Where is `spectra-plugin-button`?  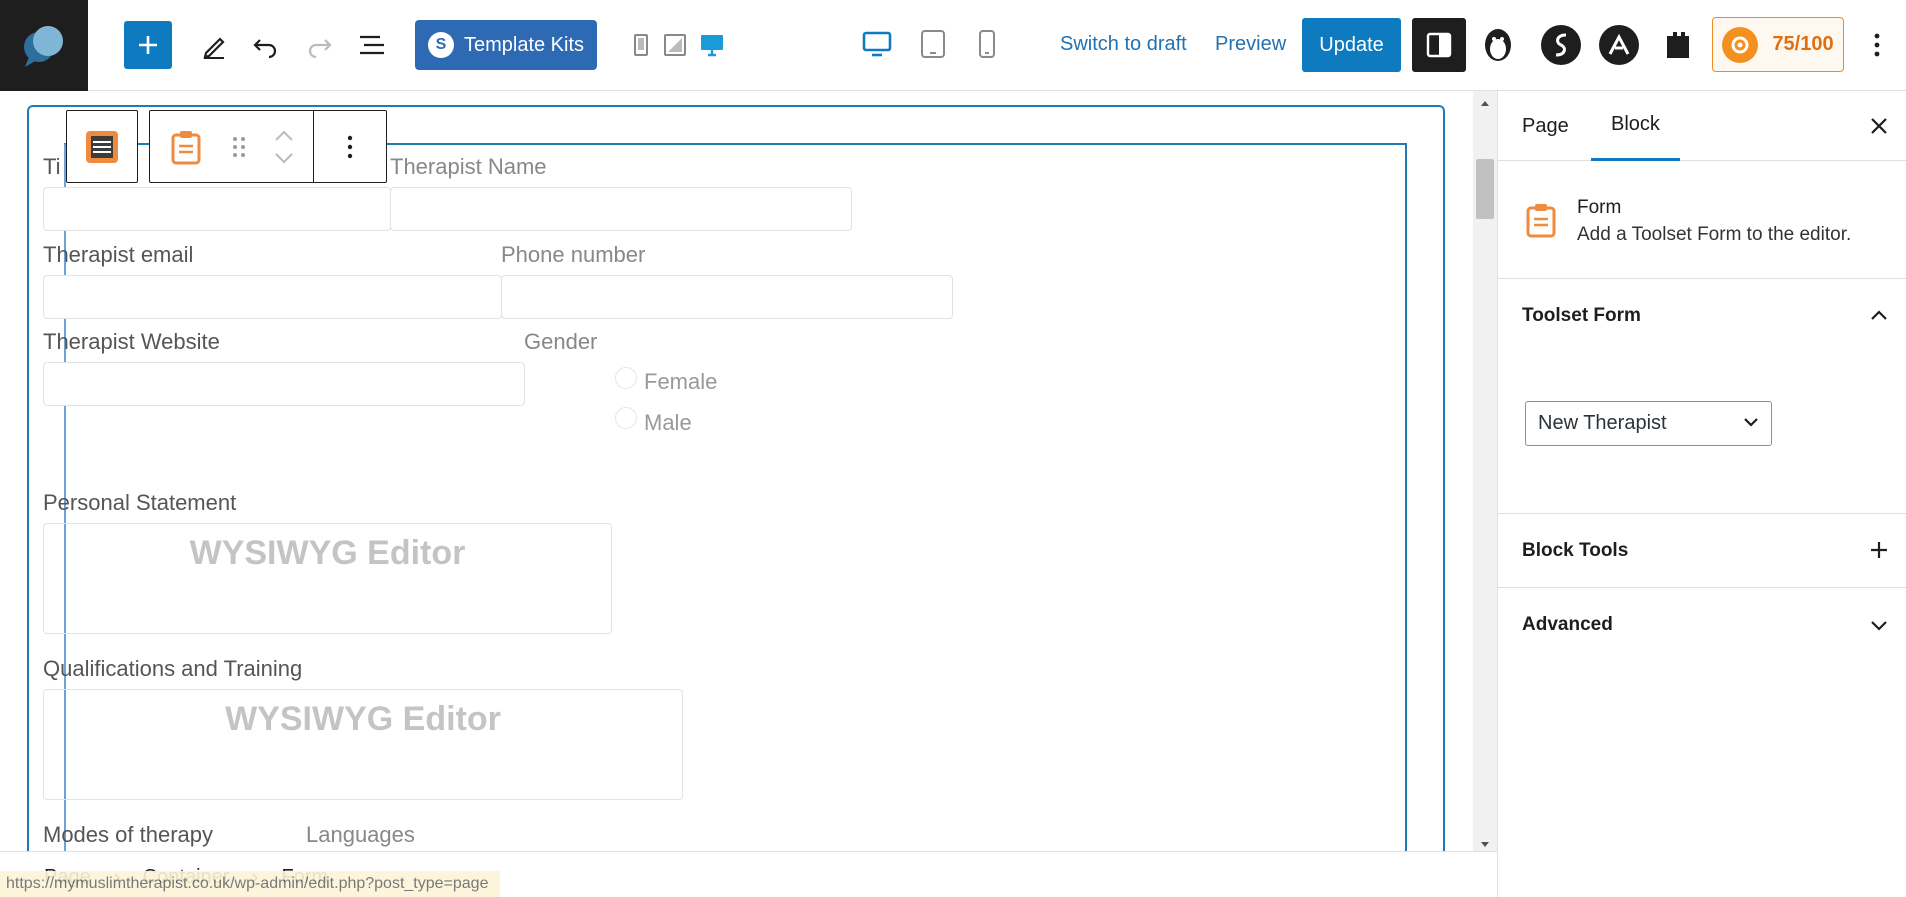
spectra-plugin-button is located at coordinates (1561, 45).